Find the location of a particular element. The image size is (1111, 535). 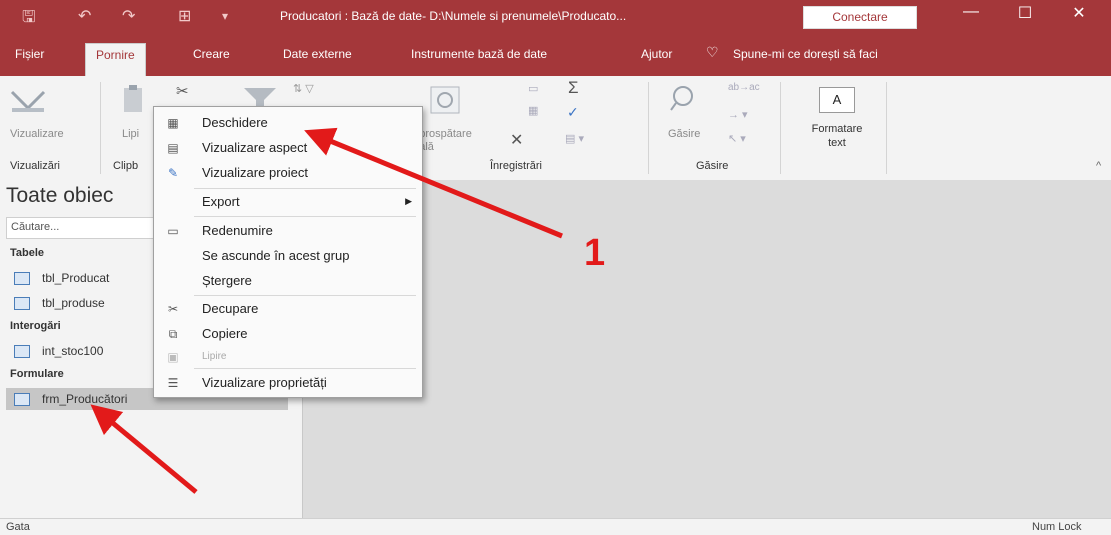

annotation-arrow-form is located at coordinates (144, 449).